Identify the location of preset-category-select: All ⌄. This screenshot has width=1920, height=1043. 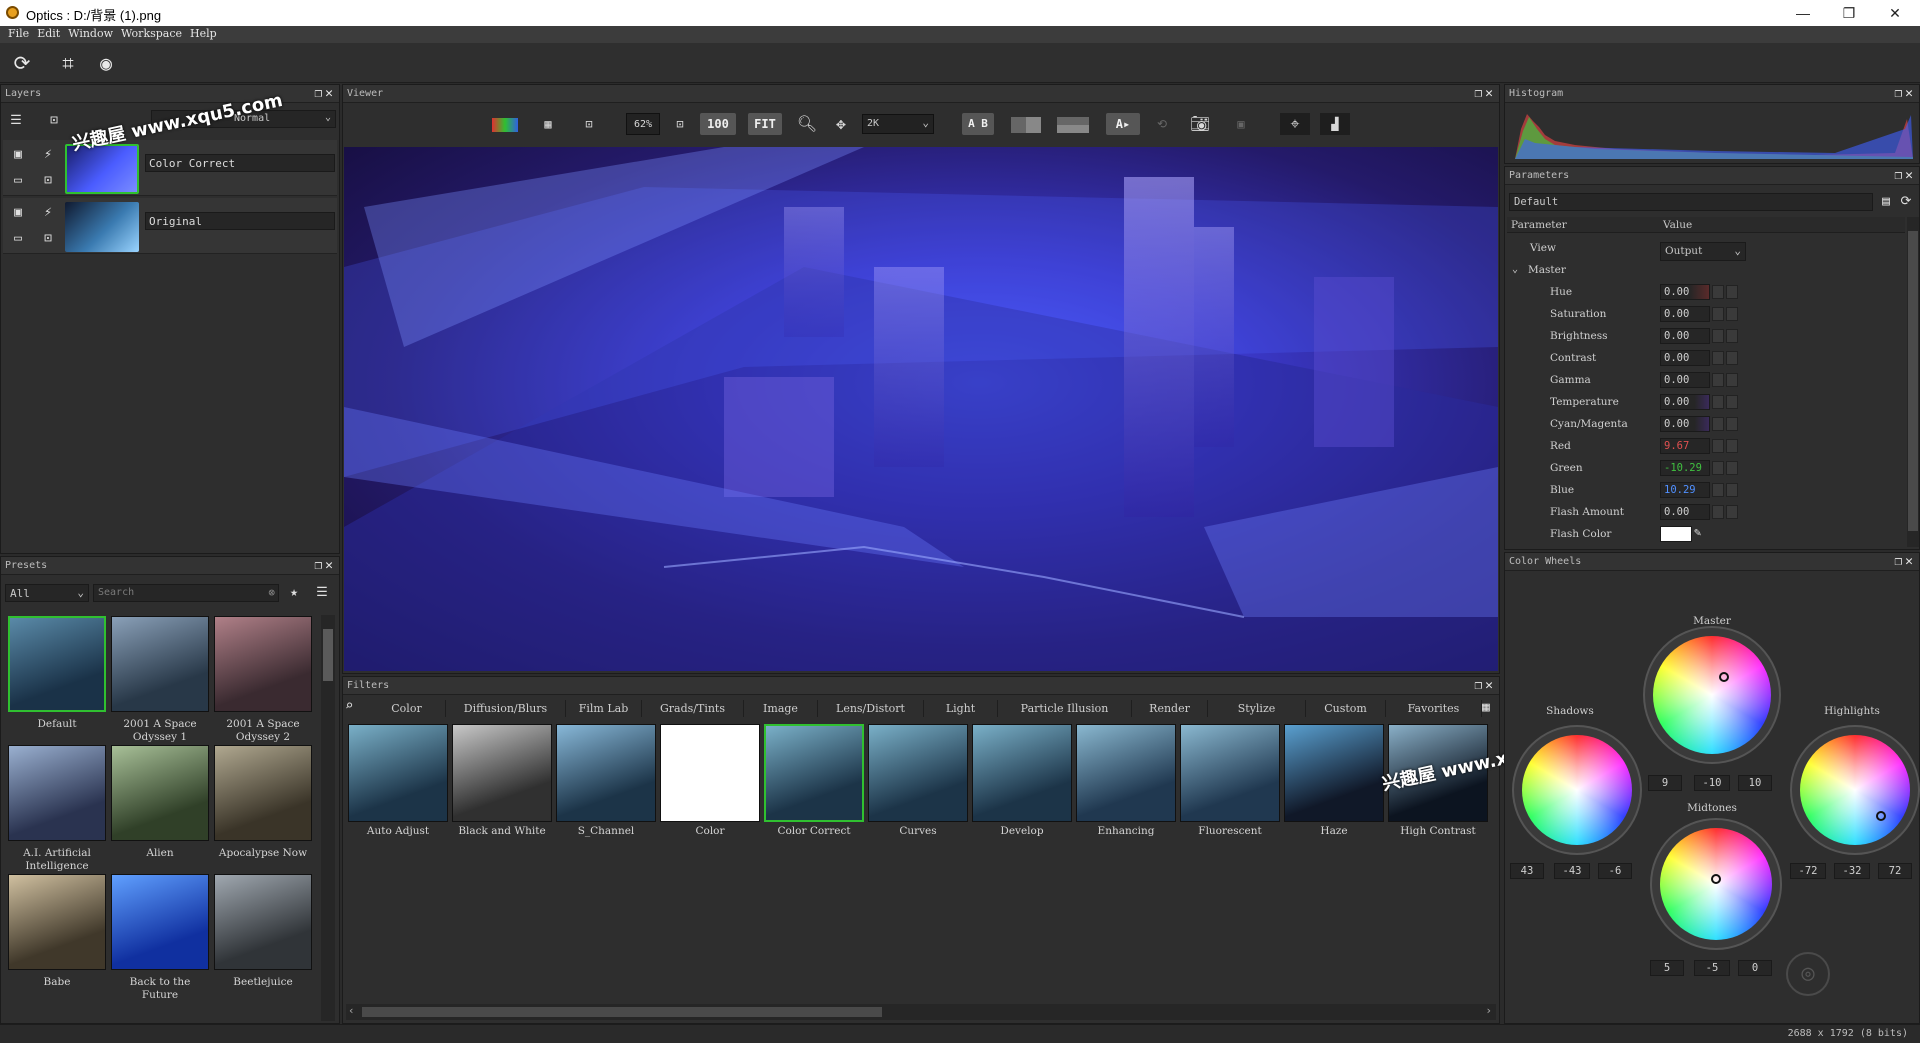
(47, 593).